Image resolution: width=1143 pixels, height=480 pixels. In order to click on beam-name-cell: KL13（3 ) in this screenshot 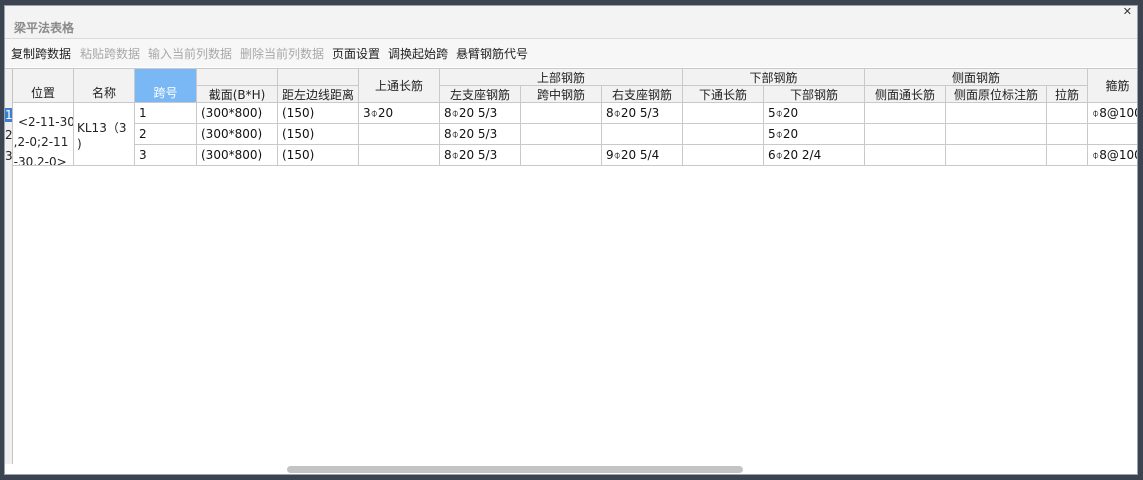, I will do `click(104, 134)`.